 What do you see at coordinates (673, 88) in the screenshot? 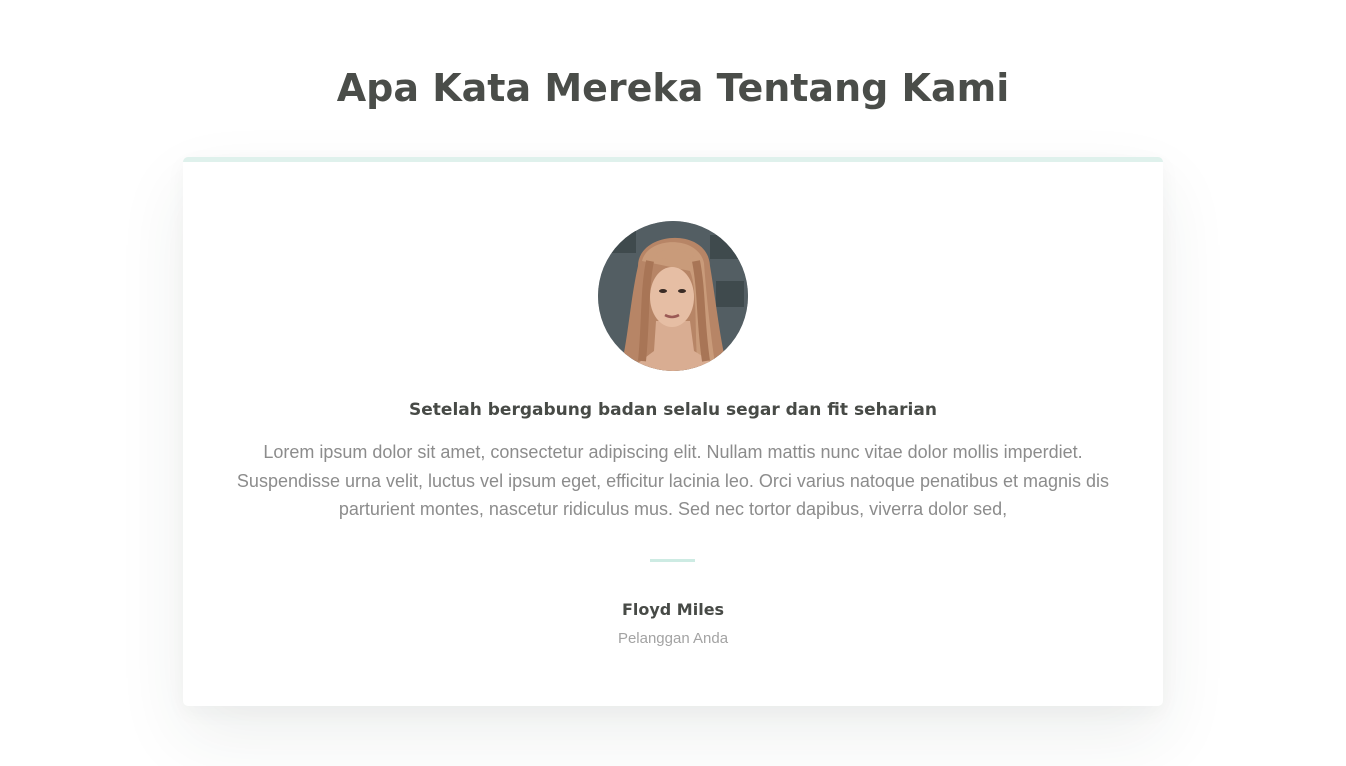
I see `section-title: Apa Kata Mereka Tentang Kami` at bounding box center [673, 88].